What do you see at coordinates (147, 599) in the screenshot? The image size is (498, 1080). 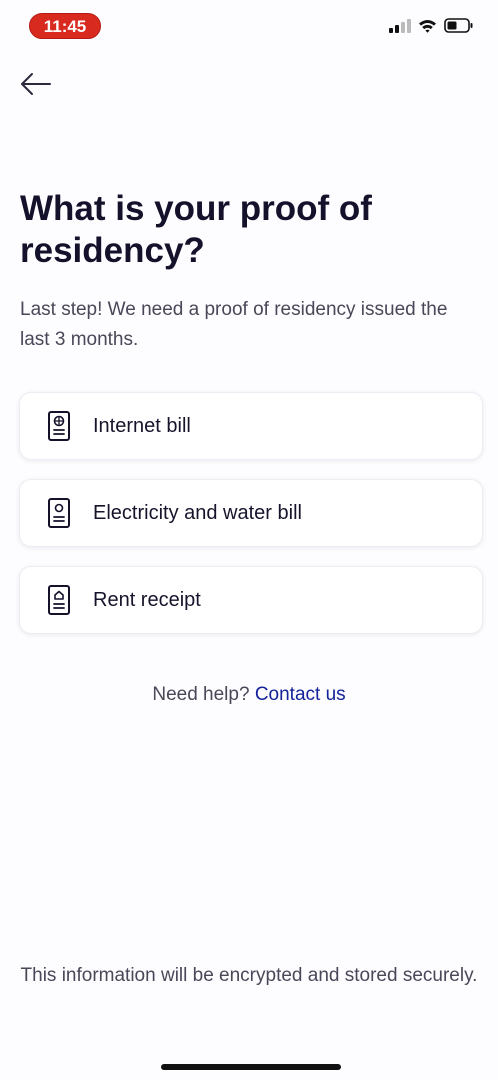 I see `option-label: Rent receipt` at bounding box center [147, 599].